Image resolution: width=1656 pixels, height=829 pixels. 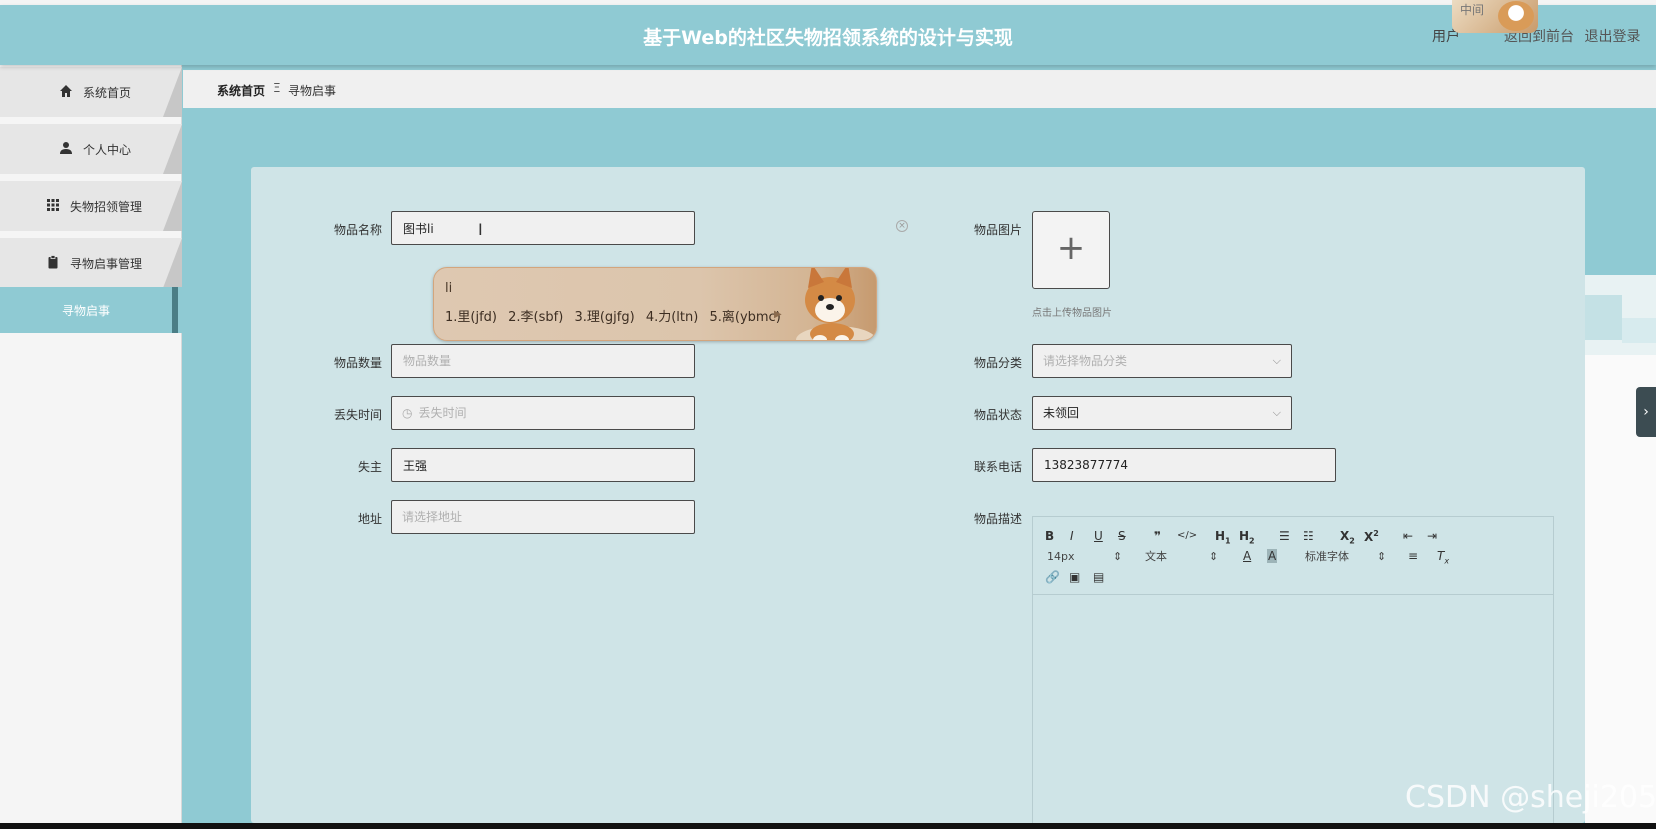 What do you see at coordinates (1247, 556) in the screenshot?
I see `font-color-icon: A` at bounding box center [1247, 556].